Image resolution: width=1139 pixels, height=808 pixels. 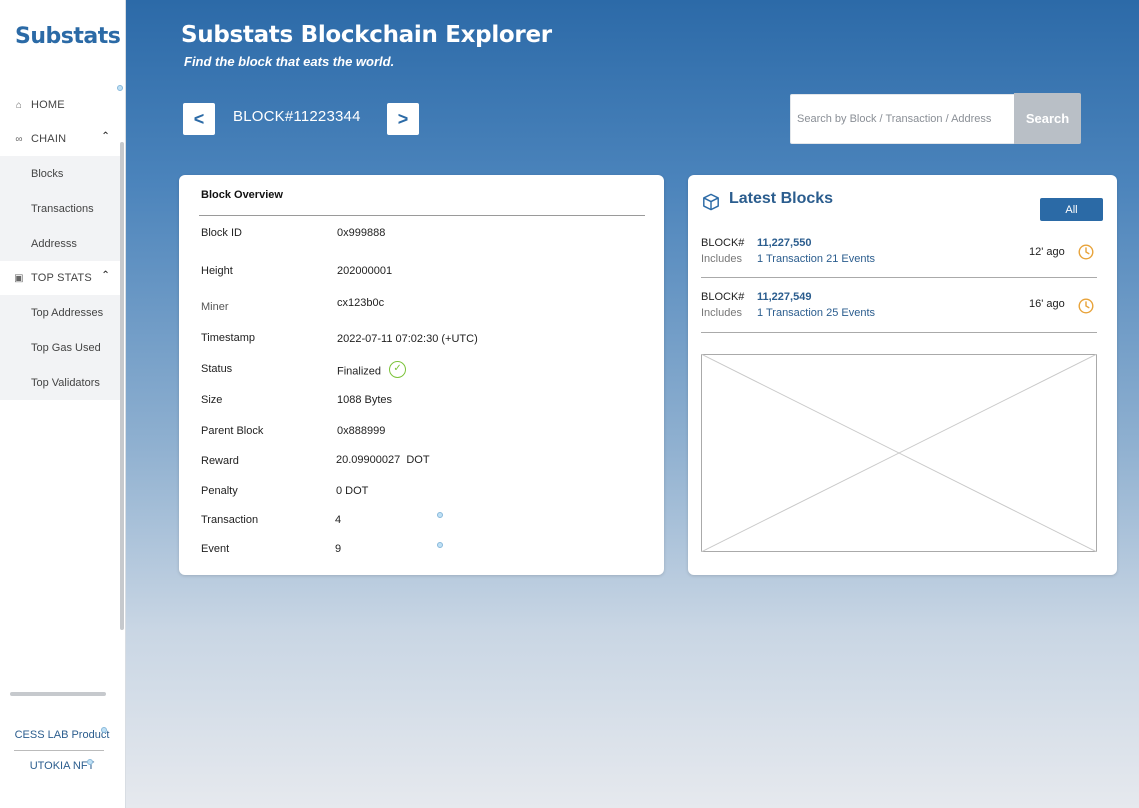 I want to click on sidebar-item-chain: ∞ CHAIN ⌃, so click(x=60, y=139).